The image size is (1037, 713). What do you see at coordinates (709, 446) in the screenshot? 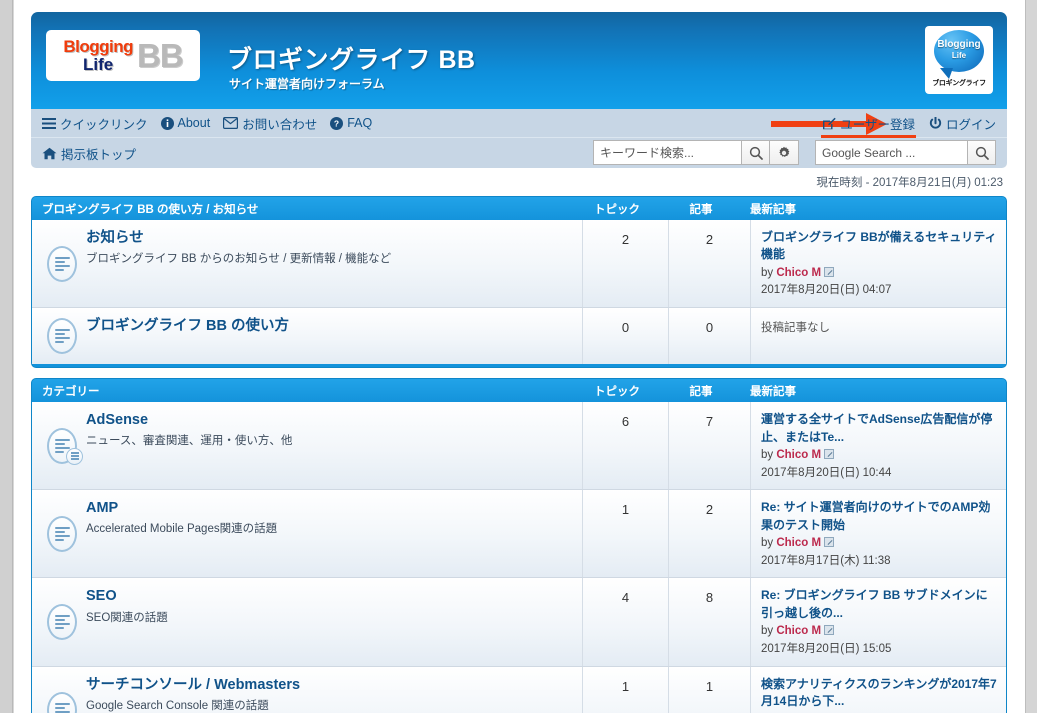
I see `forum-posts-count: 7` at bounding box center [709, 446].